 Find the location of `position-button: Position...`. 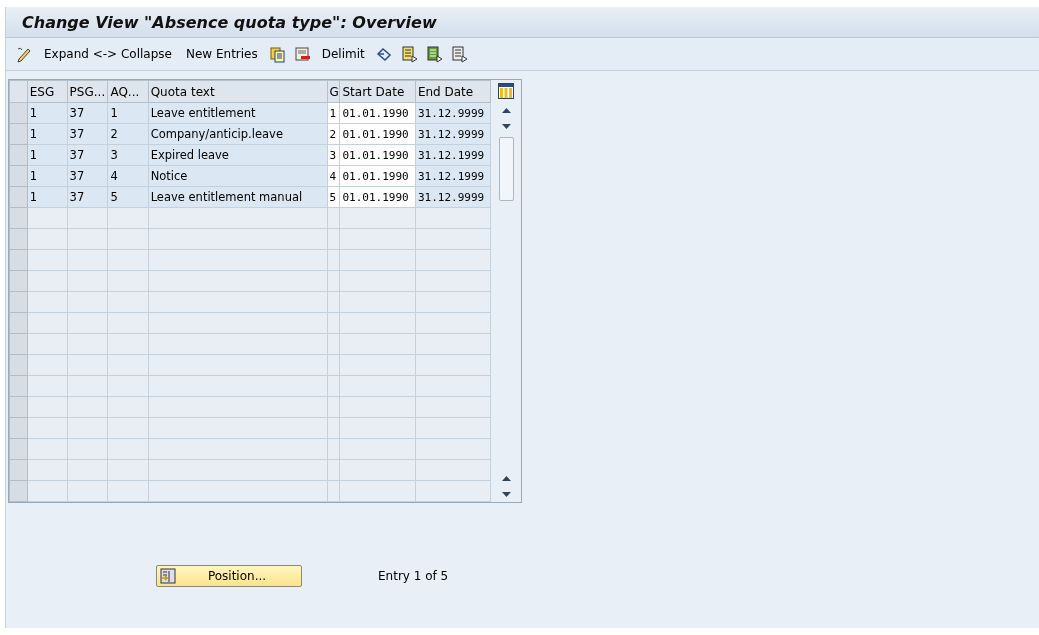

position-button: Position... is located at coordinates (229, 576).